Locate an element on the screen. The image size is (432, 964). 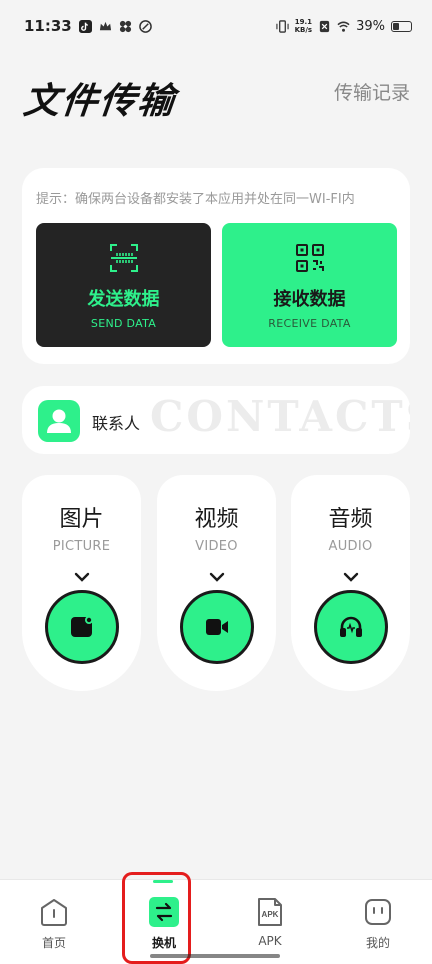
video-card: 视频 VIDEO is located at coordinates (216, 583).